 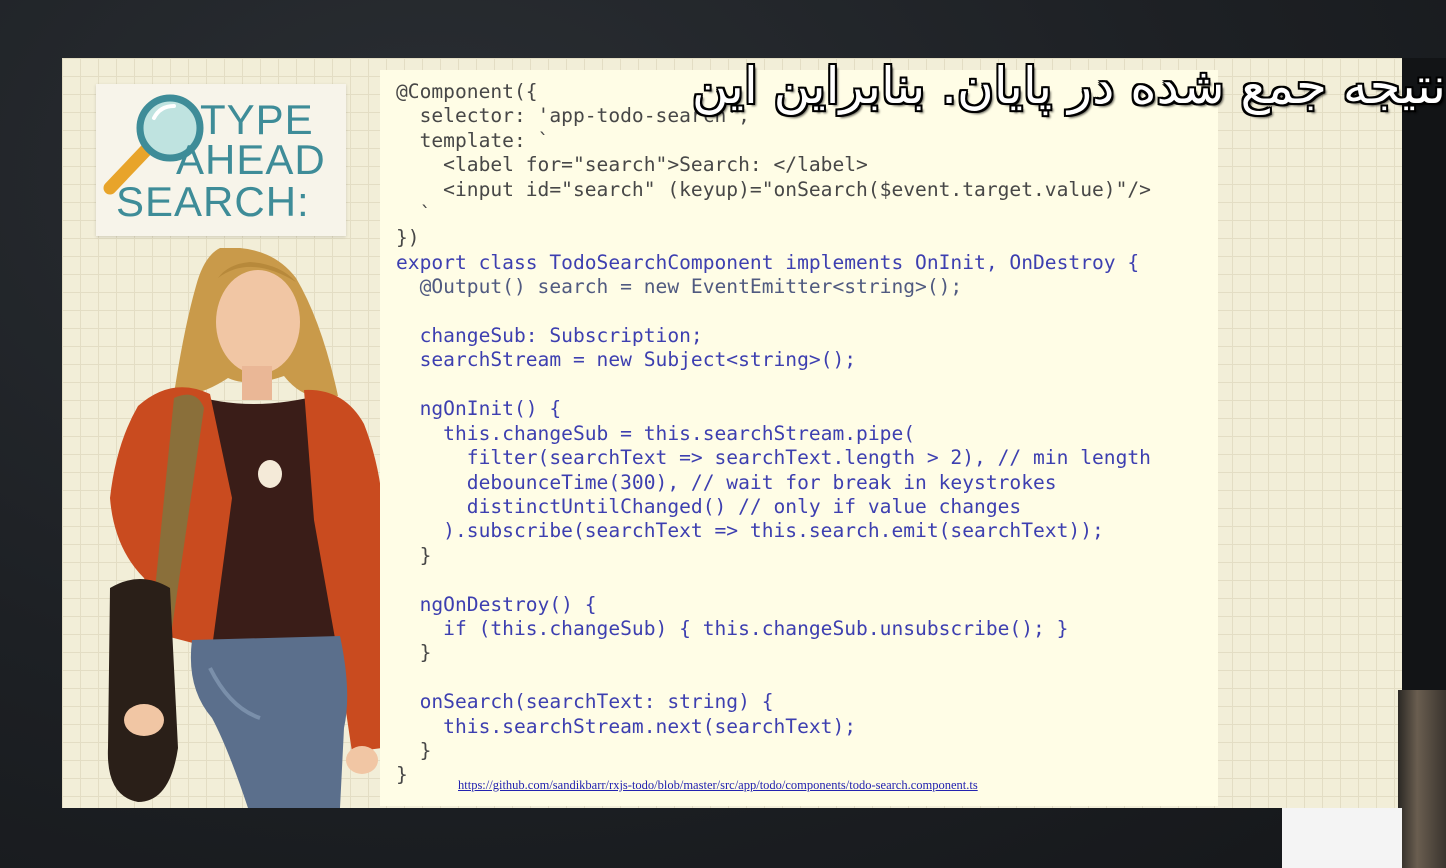 What do you see at coordinates (626, 360) in the screenshot?
I see `code-line: searchStream = new Subject<string>();` at bounding box center [626, 360].